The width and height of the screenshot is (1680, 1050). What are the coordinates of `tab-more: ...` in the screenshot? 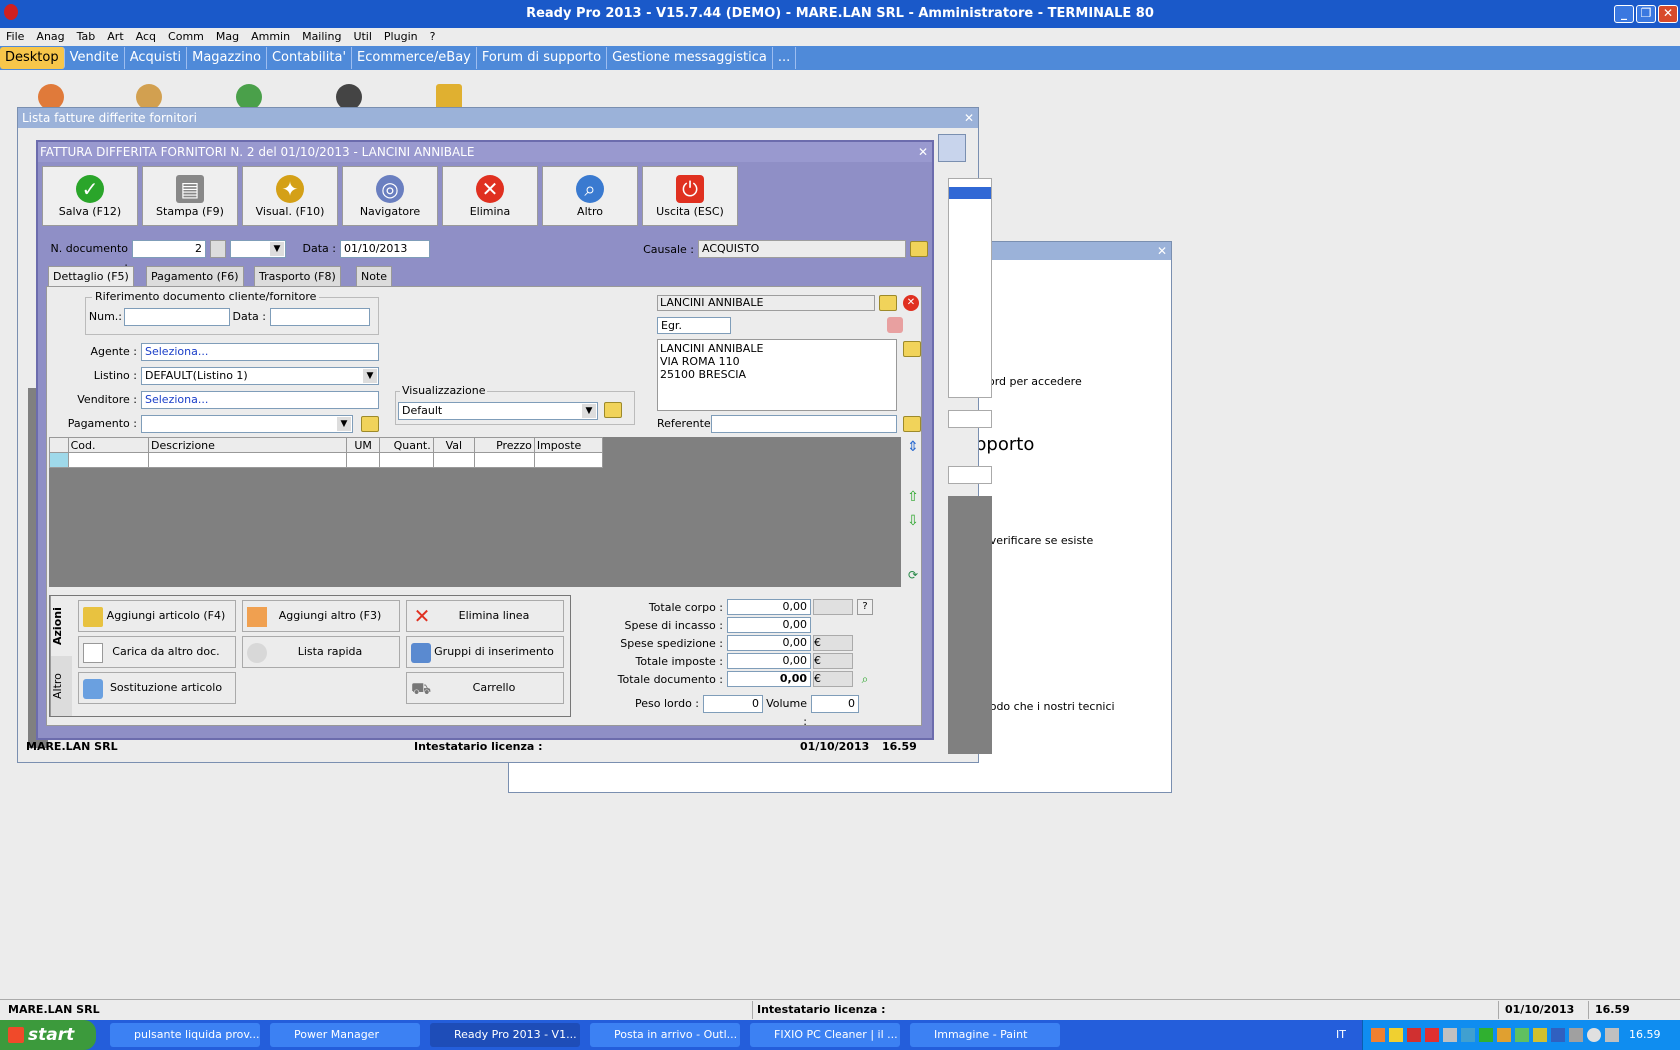 It's located at (785, 58).